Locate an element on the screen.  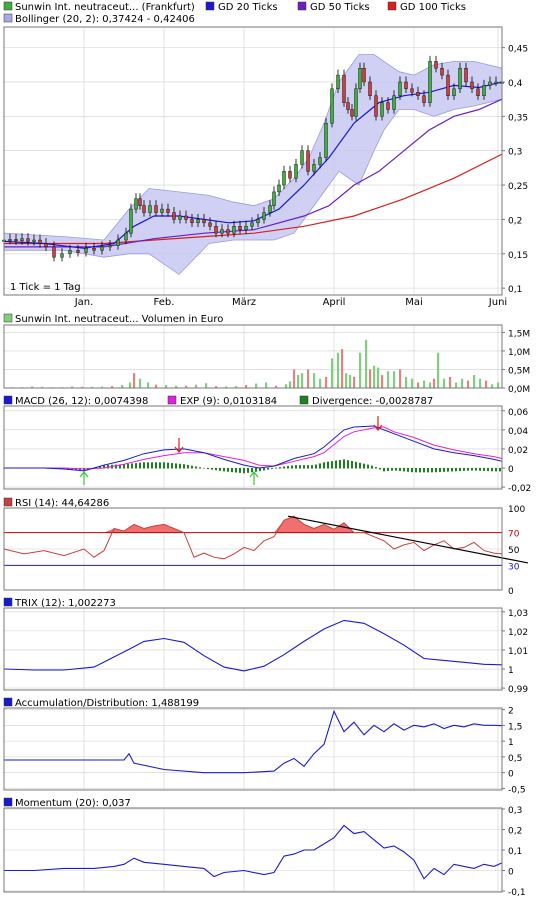
panels.momentum.axis-tick-label: 0,3 is located at coordinates (515, 811).